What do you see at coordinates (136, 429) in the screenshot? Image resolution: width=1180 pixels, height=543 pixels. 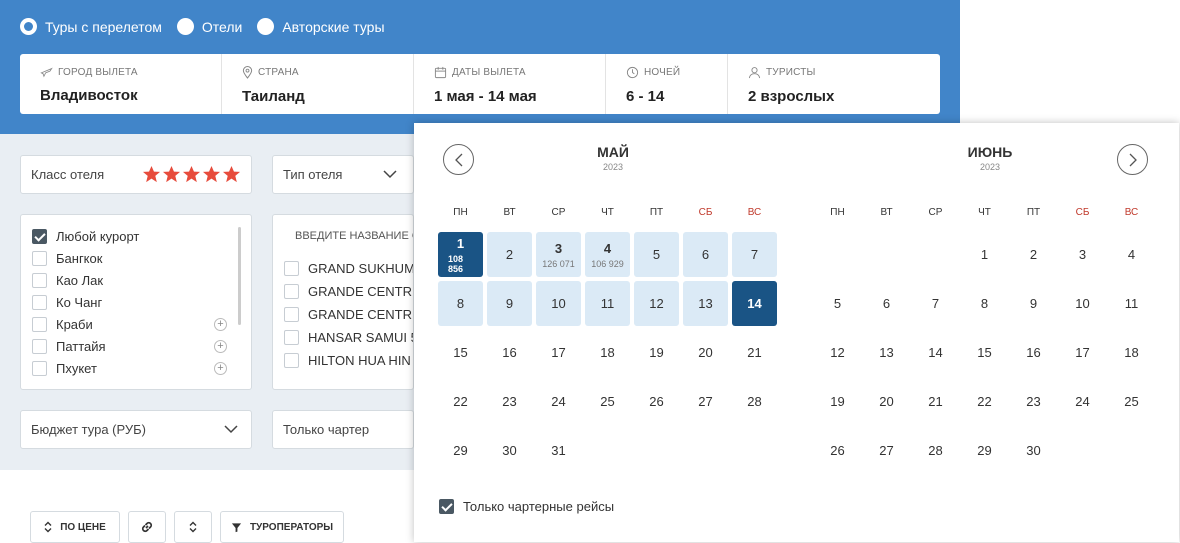 I see `budget-select: Бюджет тура (РУБ)` at bounding box center [136, 429].